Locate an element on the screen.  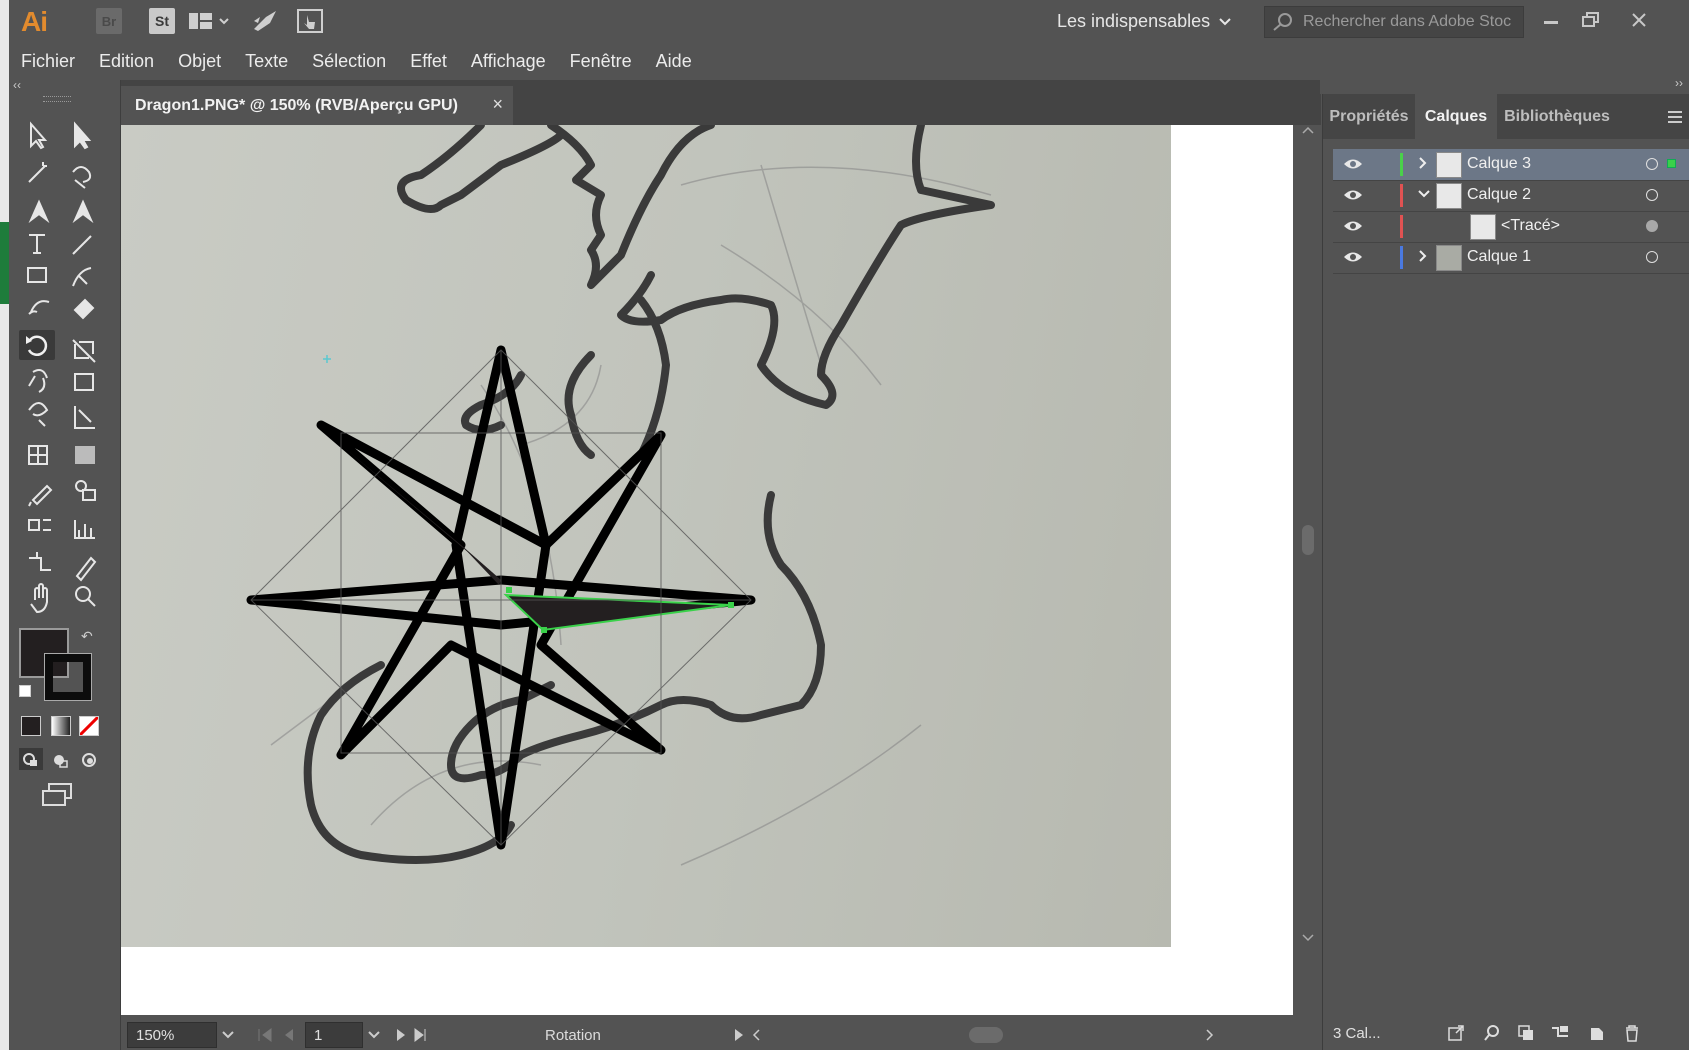
tab-calques: Calques is located at coordinates (1456, 116).